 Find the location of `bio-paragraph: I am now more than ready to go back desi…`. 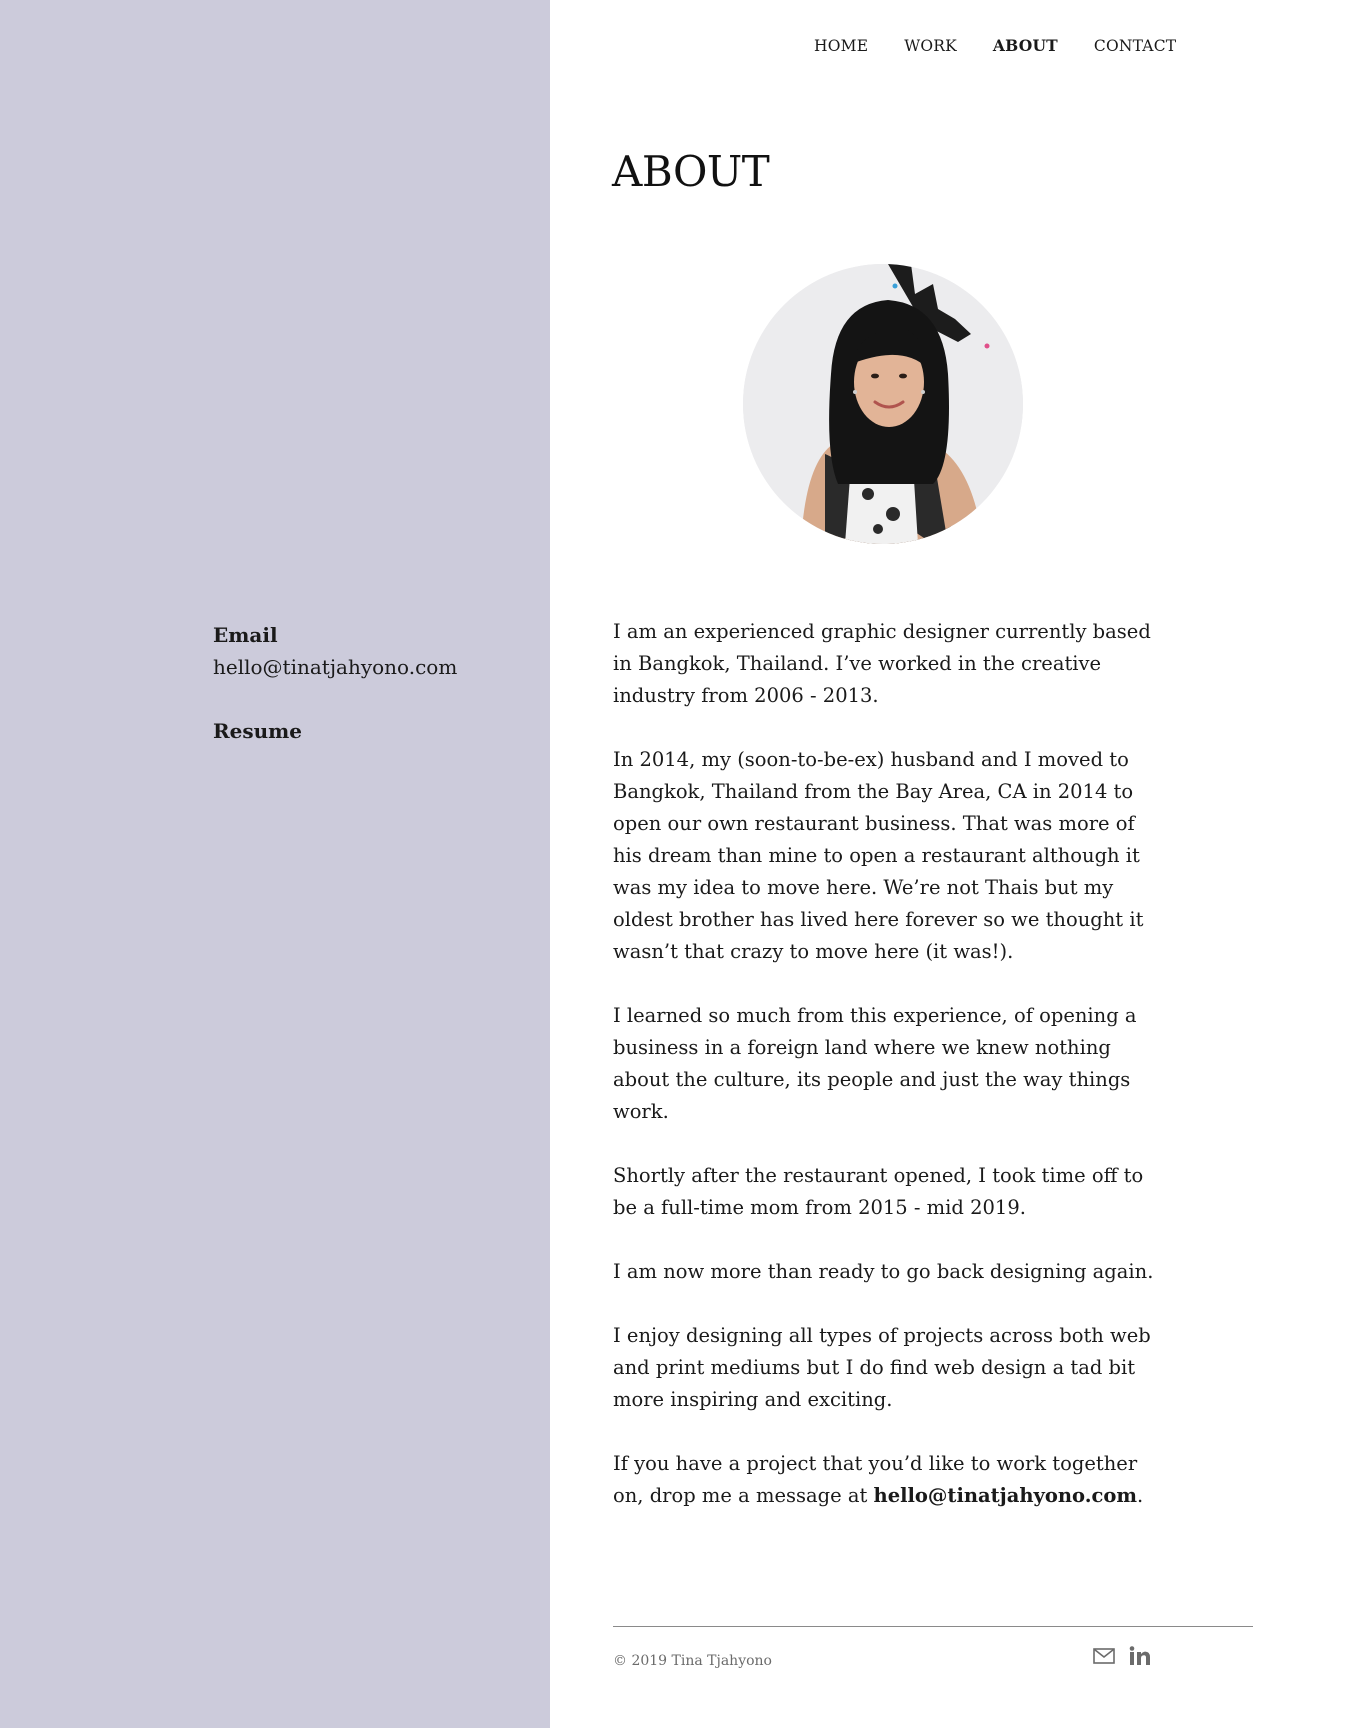

bio-paragraph: I am now more than ready to go back desi… is located at coordinates (883, 1271).